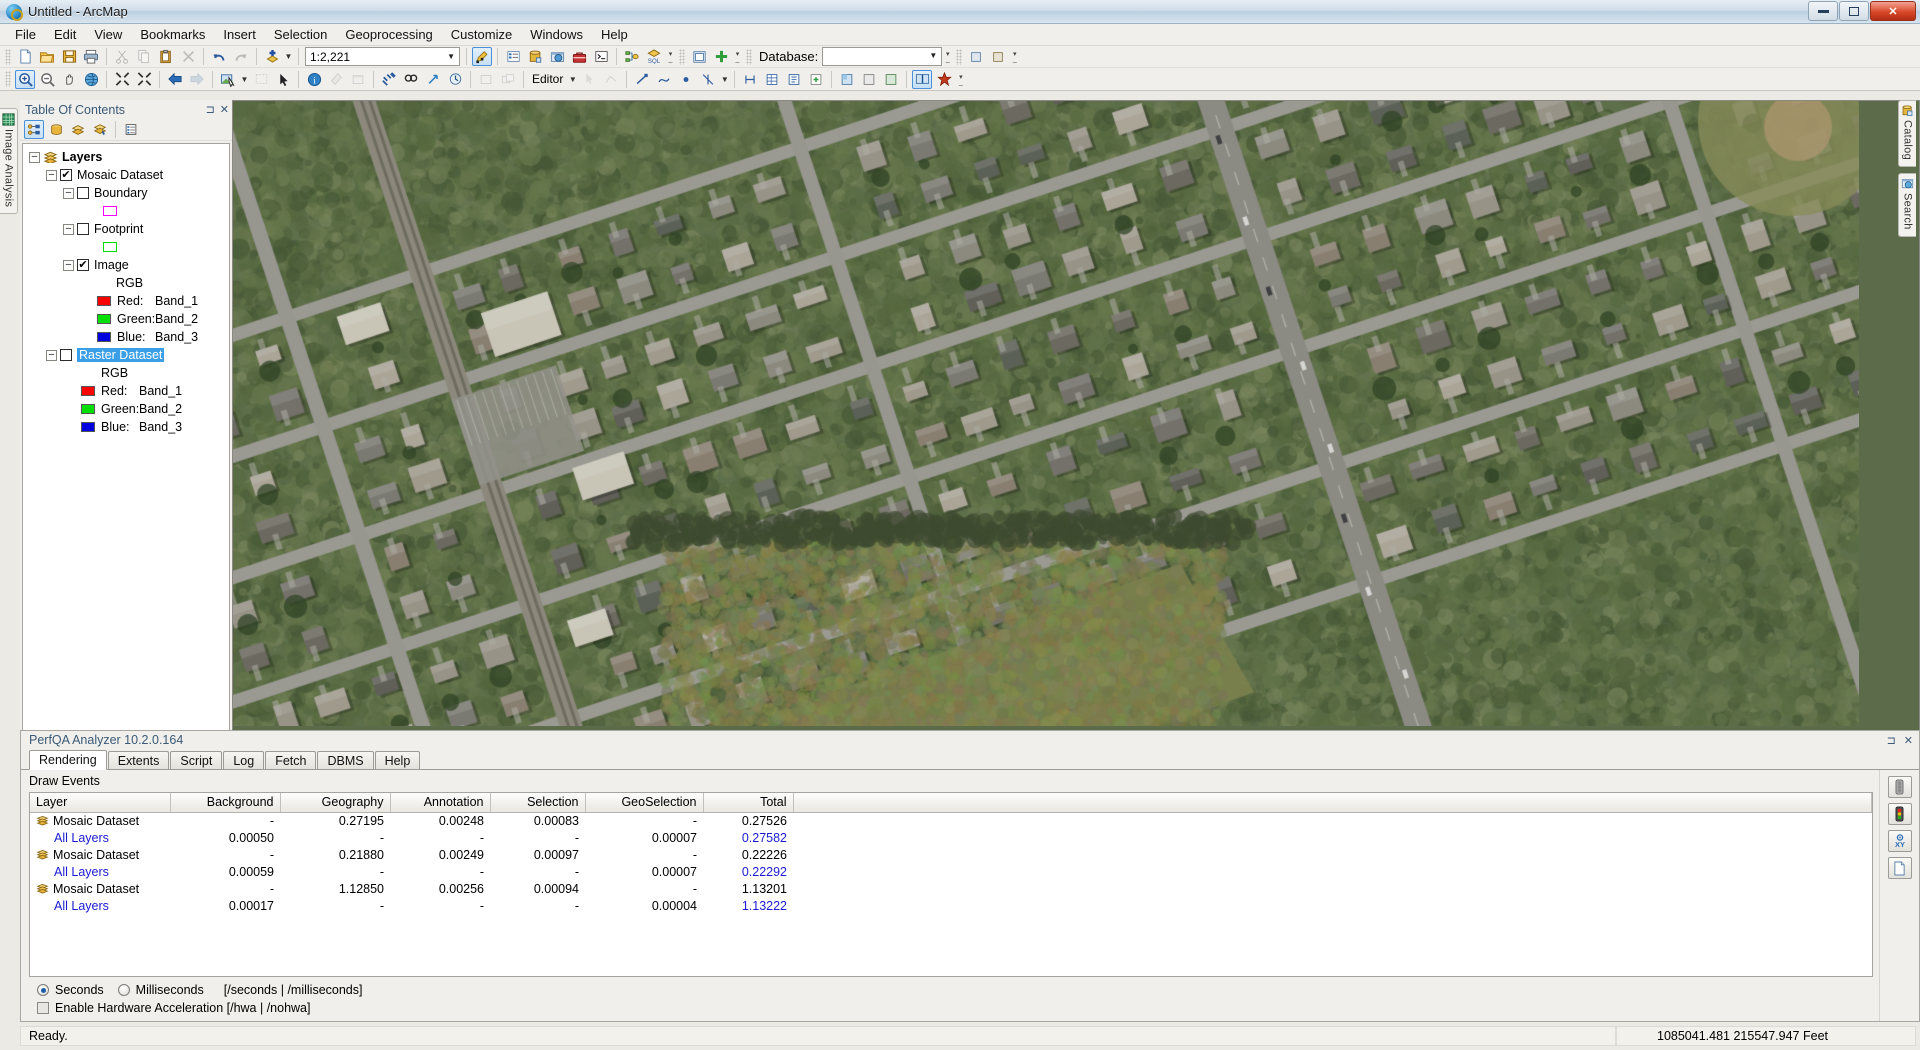 This screenshot has height=1050, width=1920. I want to click on tab-extents: Extents, so click(138, 760).